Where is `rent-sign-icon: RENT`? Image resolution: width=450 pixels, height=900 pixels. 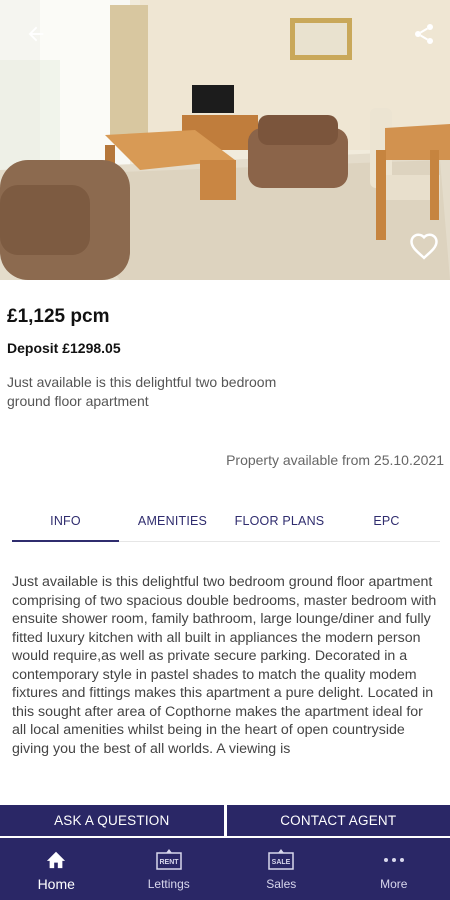
rent-sign-icon: RENT is located at coordinates (169, 860).